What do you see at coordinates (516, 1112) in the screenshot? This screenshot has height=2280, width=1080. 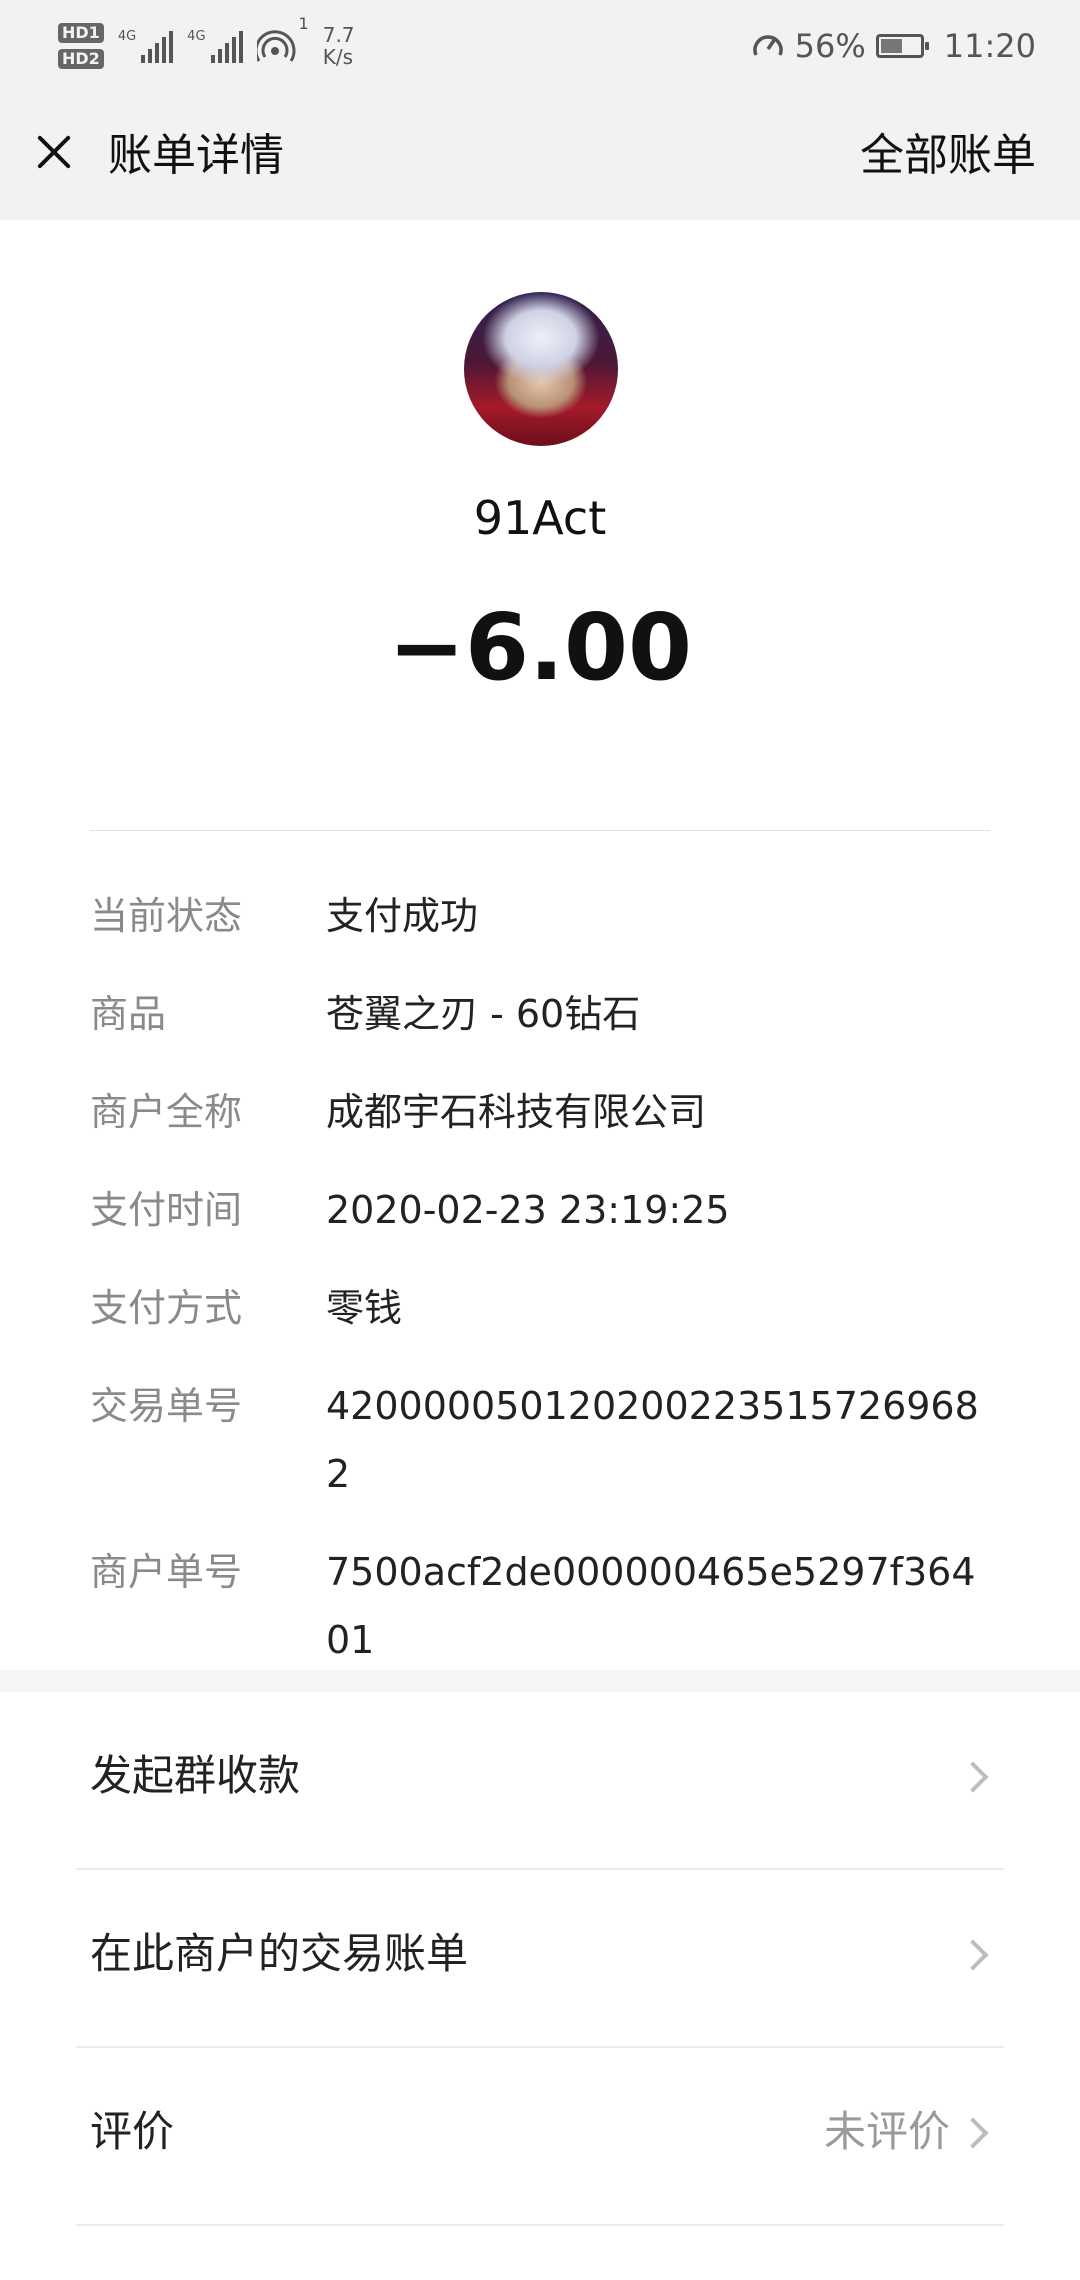 I see `detail-value: 成都宇石科技有限公司` at bounding box center [516, 1112].